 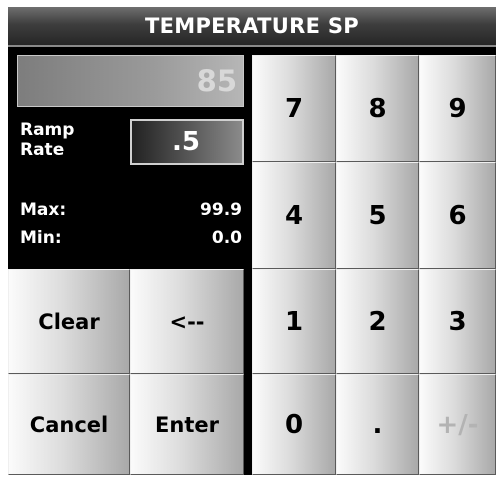 I want to click on key-decimal-button: ., so click(x=377, y=424).